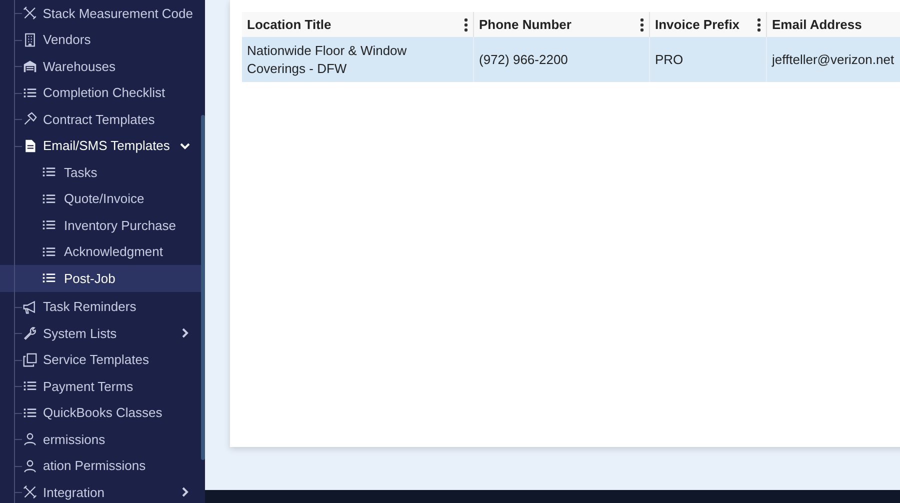 The image size is (900, 503). I want to click on copies-icon, so click(30, 359).